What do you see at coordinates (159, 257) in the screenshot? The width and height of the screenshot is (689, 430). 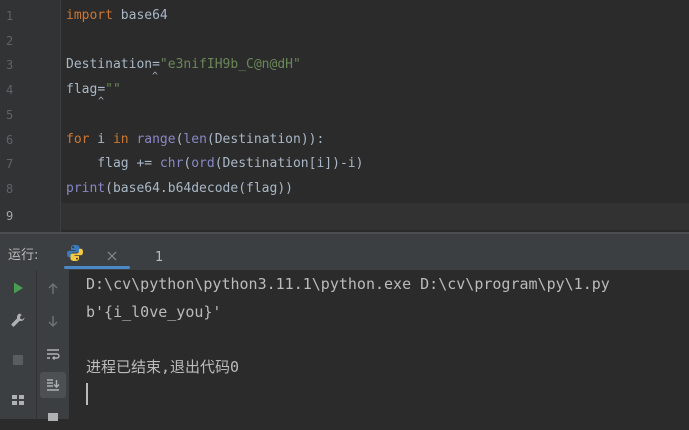 I see `run-tab-label: 1` at bounding box center [159, 257].